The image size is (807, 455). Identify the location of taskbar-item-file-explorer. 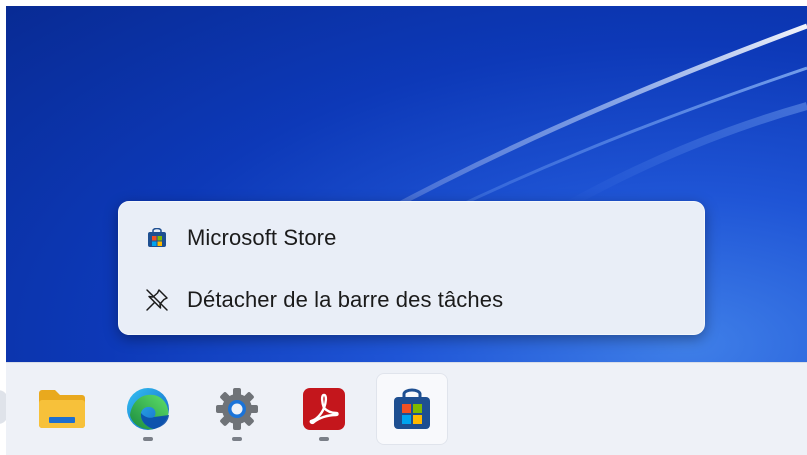
(62, 409).